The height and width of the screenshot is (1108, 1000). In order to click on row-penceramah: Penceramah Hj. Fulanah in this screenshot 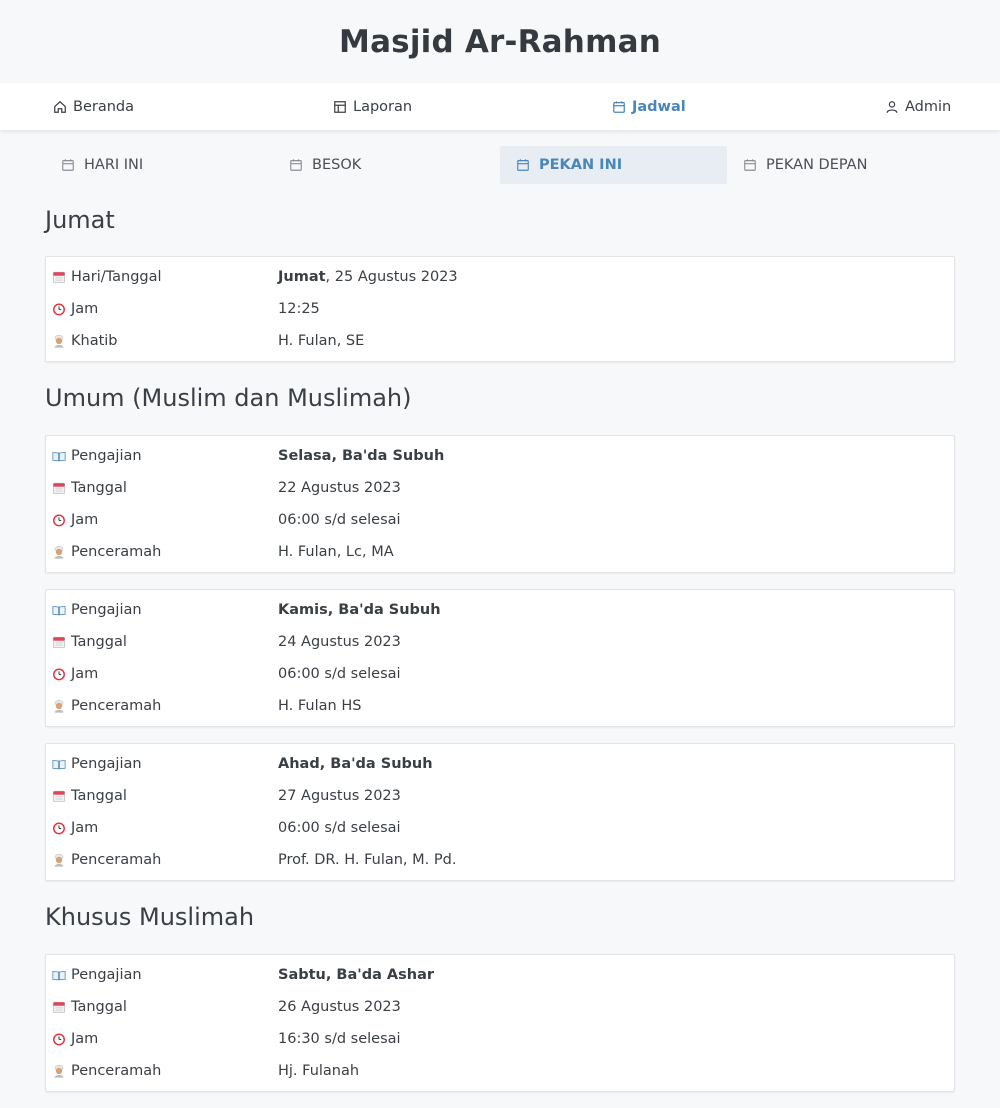, I will do `click(500, 1071)`.